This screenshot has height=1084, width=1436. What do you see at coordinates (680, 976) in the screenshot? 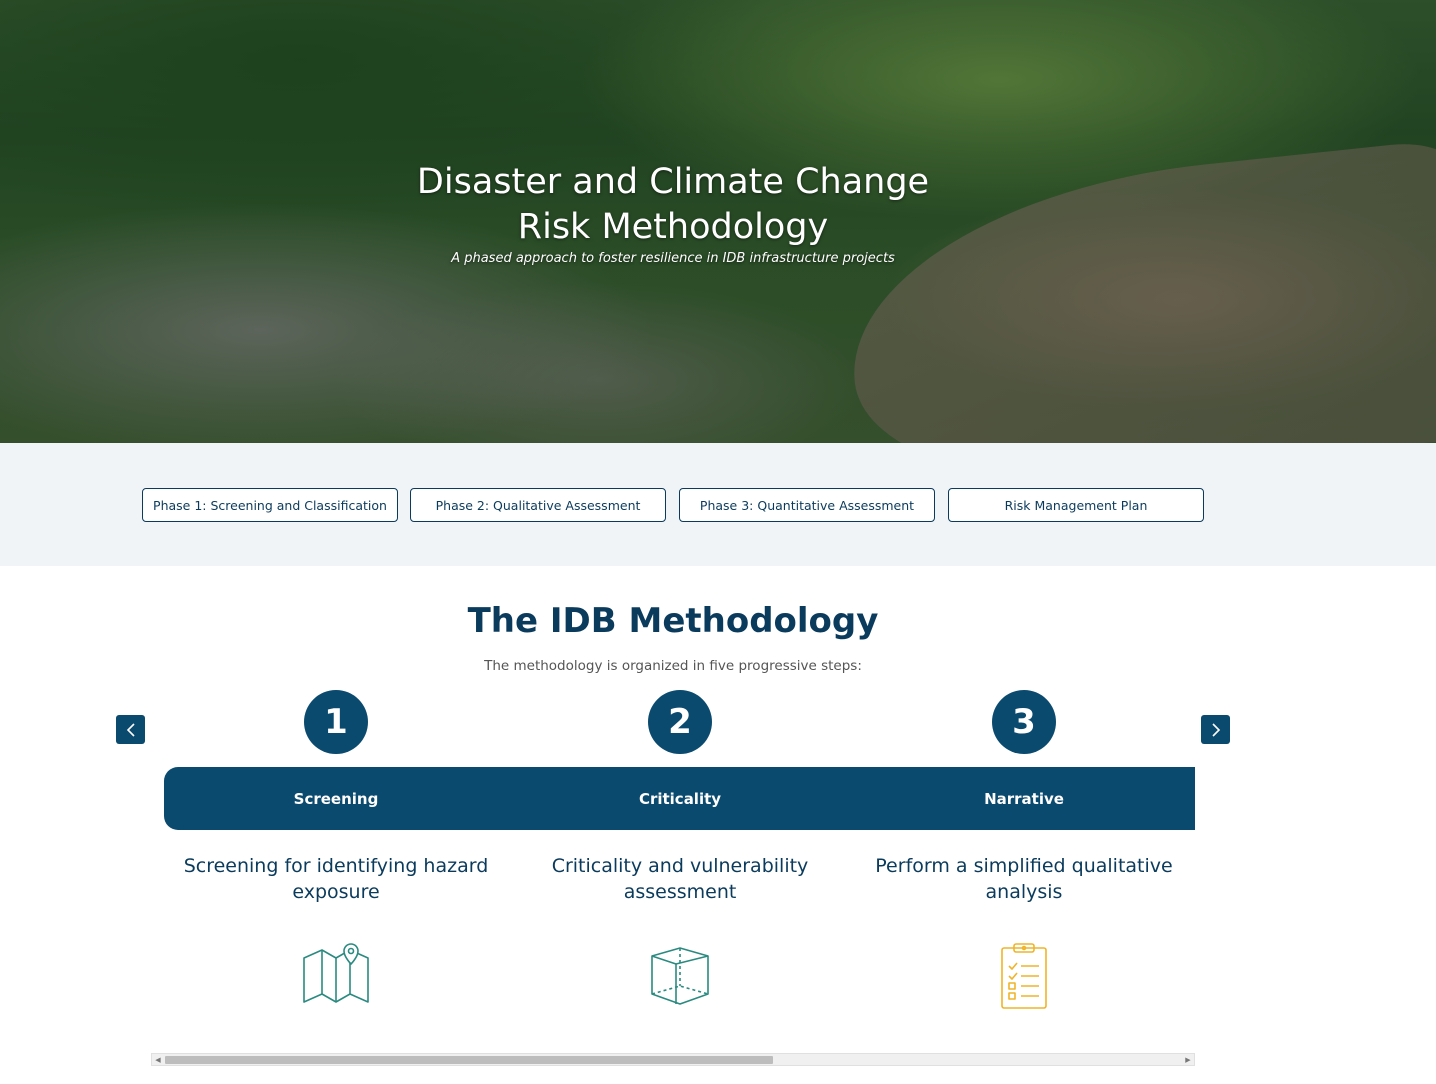
I see `cube-icon` at bounding box center [680, 976].